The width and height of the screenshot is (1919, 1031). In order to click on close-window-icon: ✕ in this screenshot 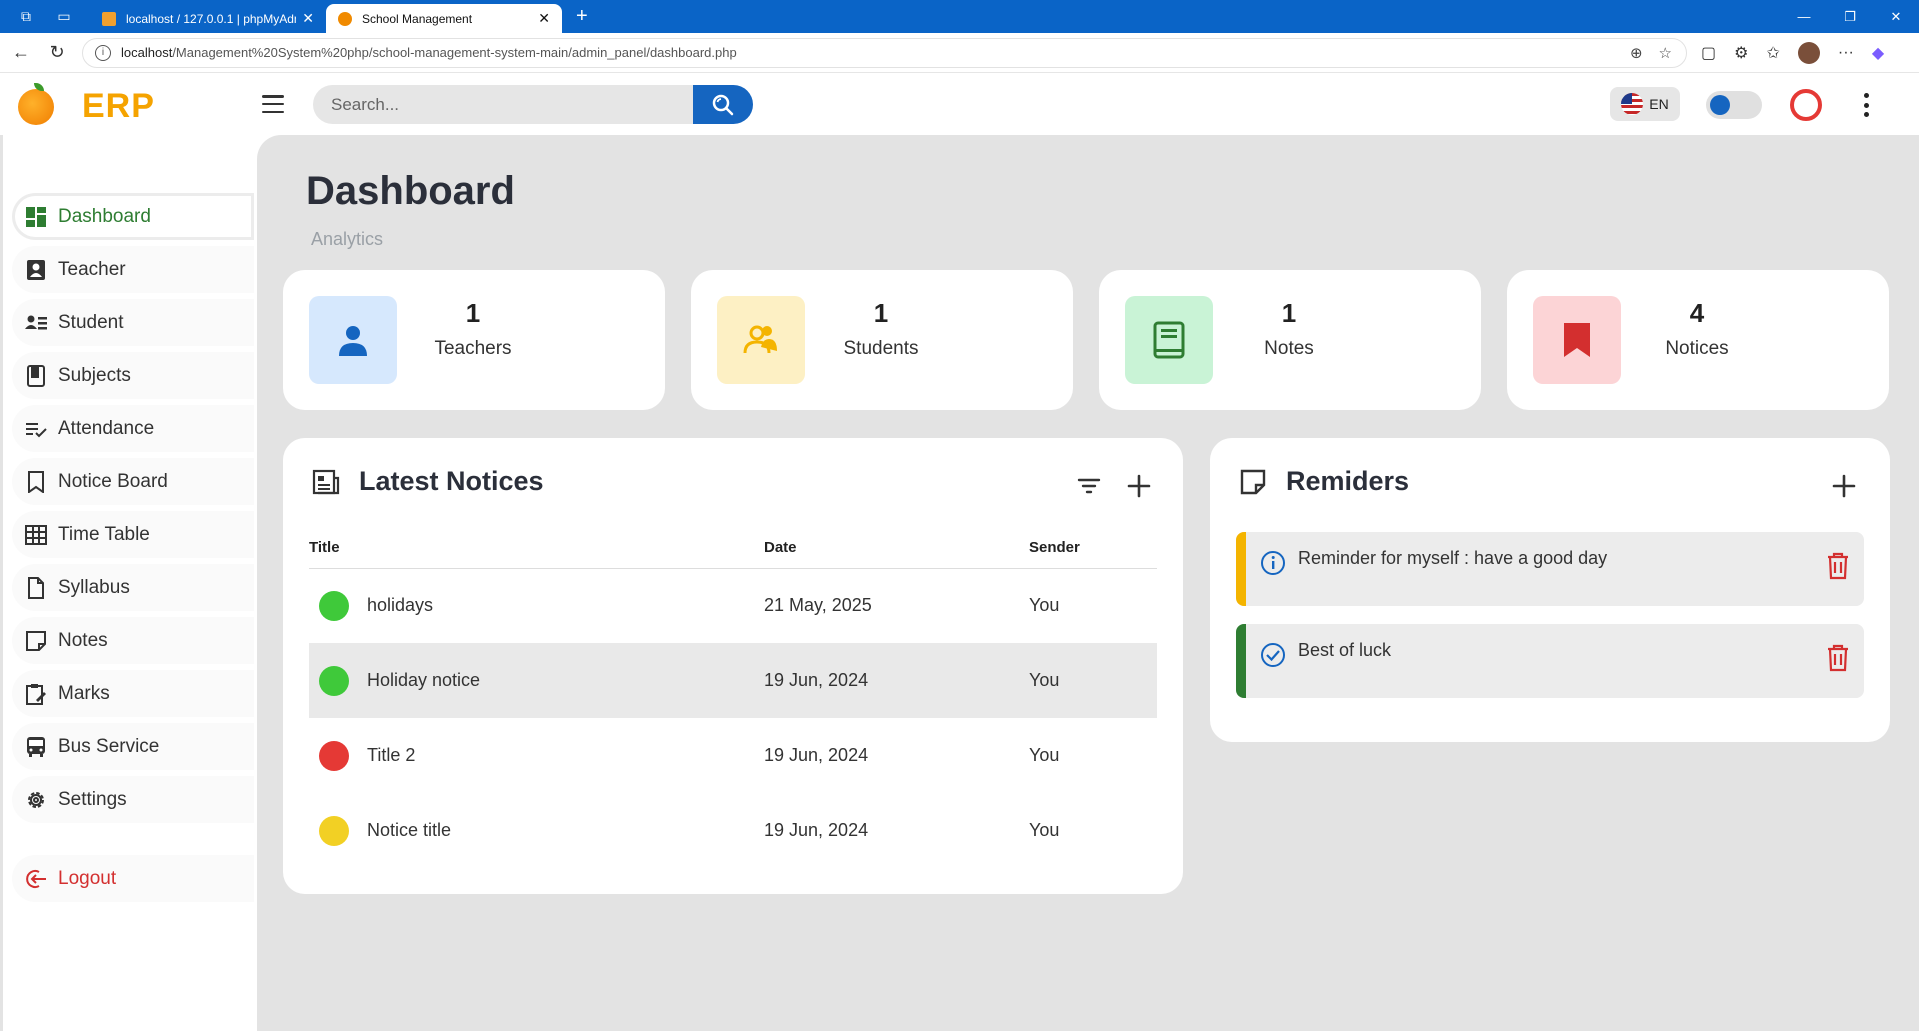, I will do `click(1896, 16)`.